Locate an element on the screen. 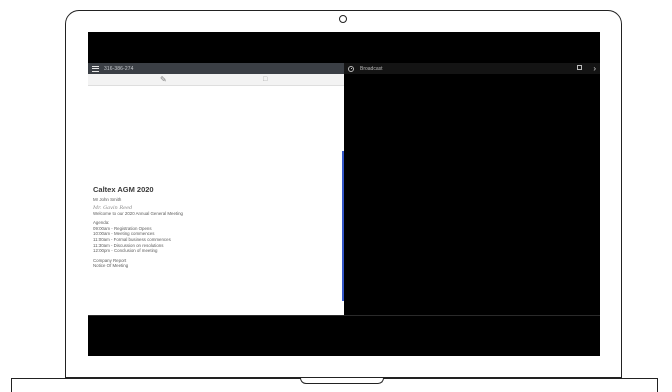 Image resolution: width=672 pixels, height=392 pixels. screen-divider is located at coordinates (344, 315).